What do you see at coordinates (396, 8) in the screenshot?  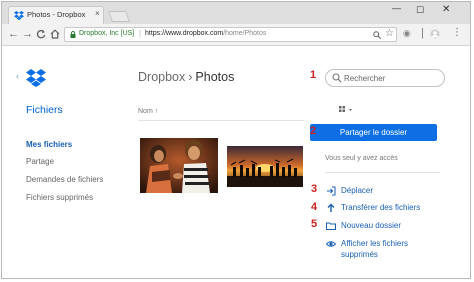 I see `minimize-button: —` at bounding box center [396, 8].